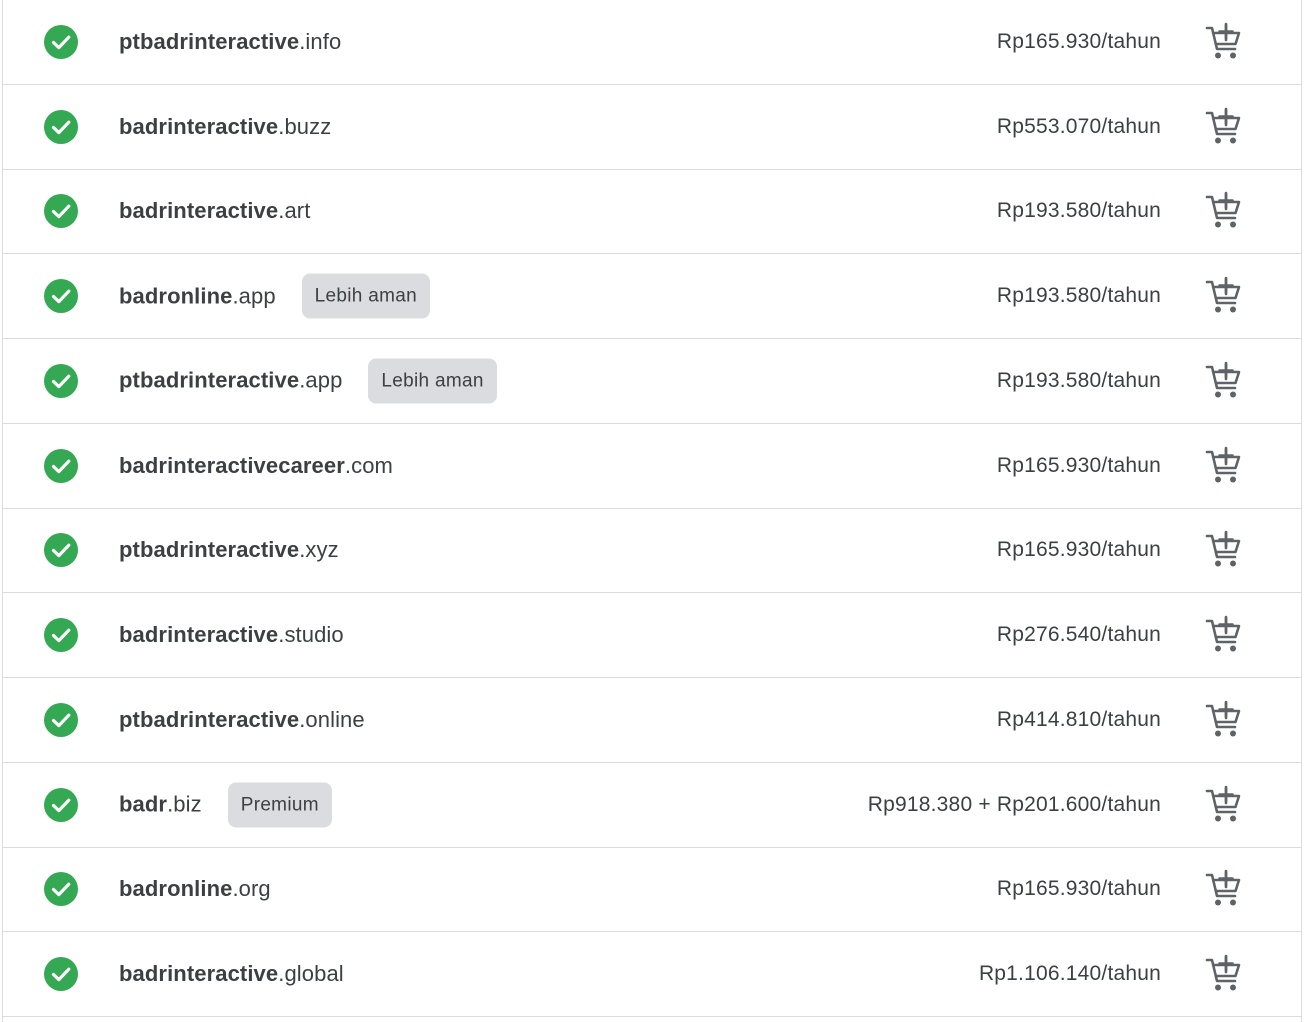 The image size is (1306, 1022). Describe the element at coordinates (652, 635) in the screenshot. I see `domain-row: badrinteractive.studio Rp276.540/tahun` at that location.